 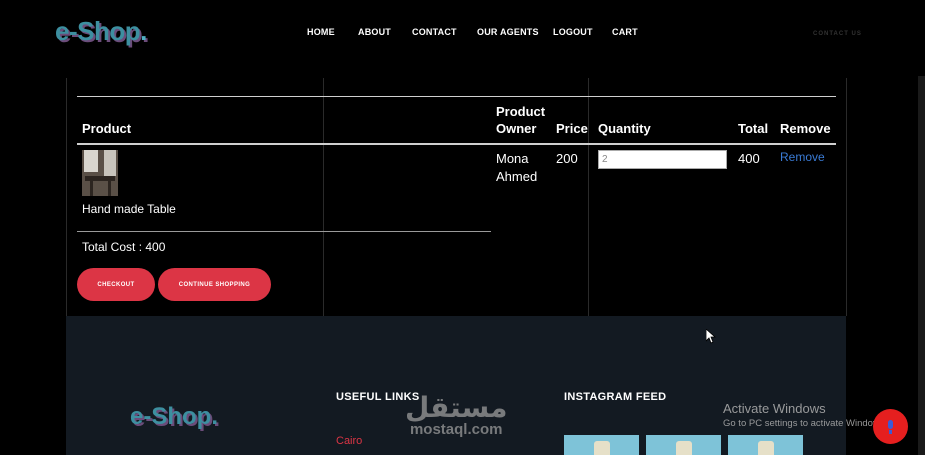 What do you see at coordinates (846, 197) in the screenshot?
I see `panel-border-right` at bounding box center [846, 197].